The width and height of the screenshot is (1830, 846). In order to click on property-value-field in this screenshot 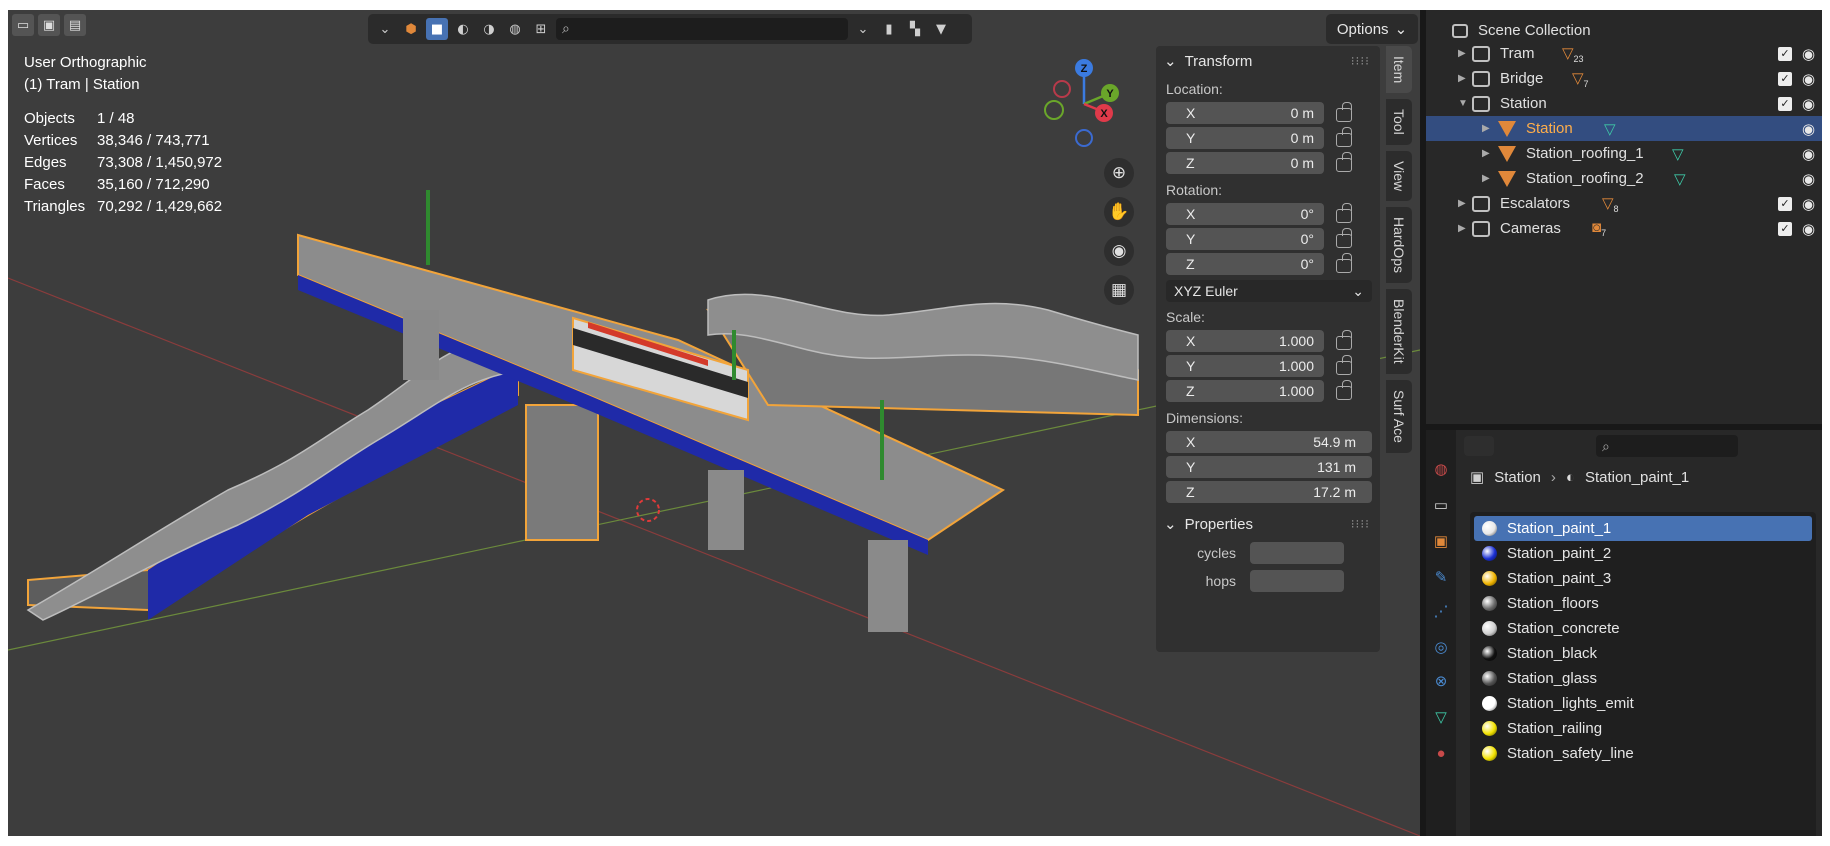, I will do `click(1297, 581)`.